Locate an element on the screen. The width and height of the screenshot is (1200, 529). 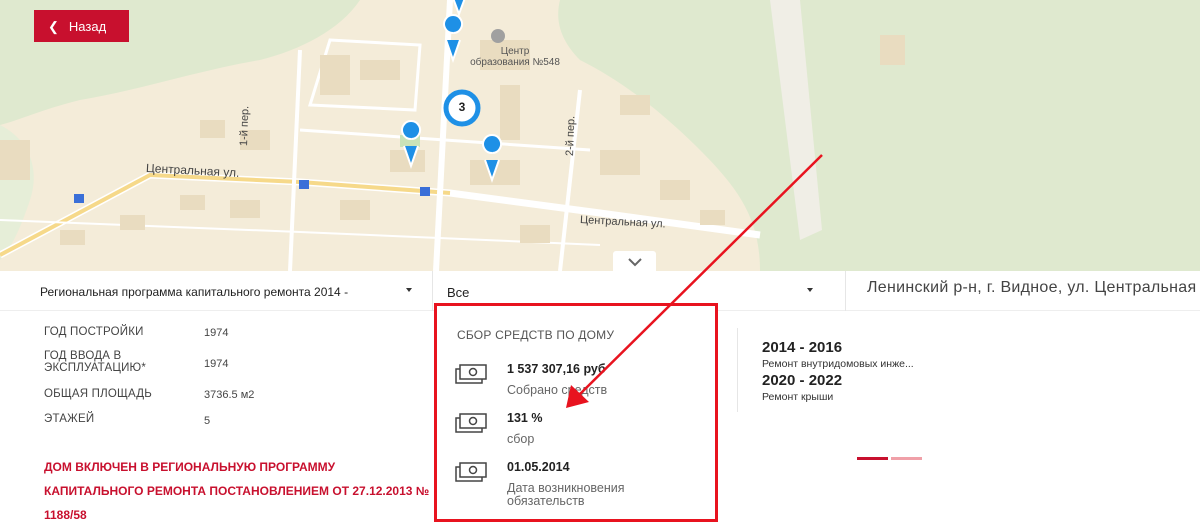
chevron-down-icon is located at coordinates (634, 261).